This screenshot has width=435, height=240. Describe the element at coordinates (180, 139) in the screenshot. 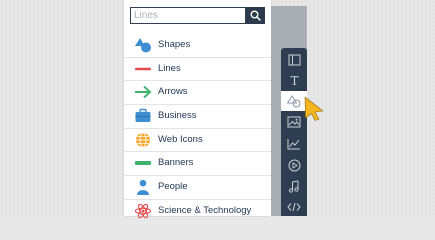

I see `category-label: Web Icons` at that location.